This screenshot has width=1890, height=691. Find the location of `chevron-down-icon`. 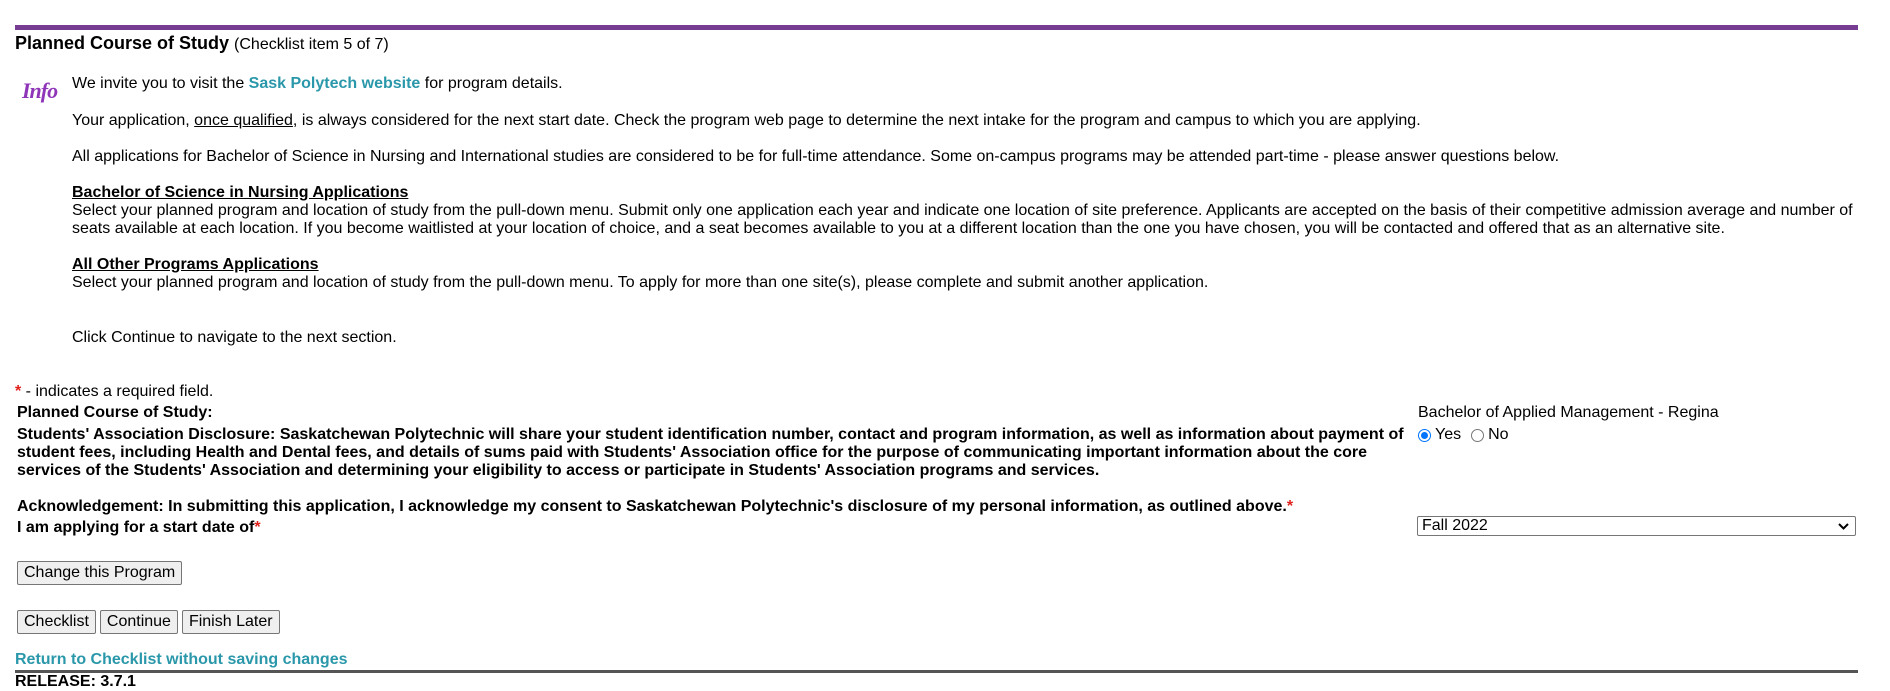

chevron-down-icon is located at coordinates (1843, 526).